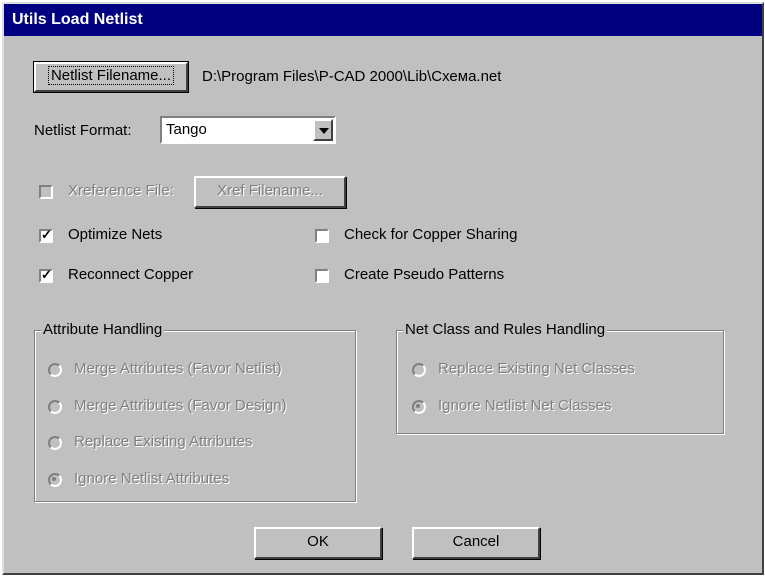 The width and height of the screenshot is (765, 576). Describe the element at coordinates (152, 478) in the screenshot. I see `ignore-netlist-attributes-label: Ignore Netlist Attributes` at that location.